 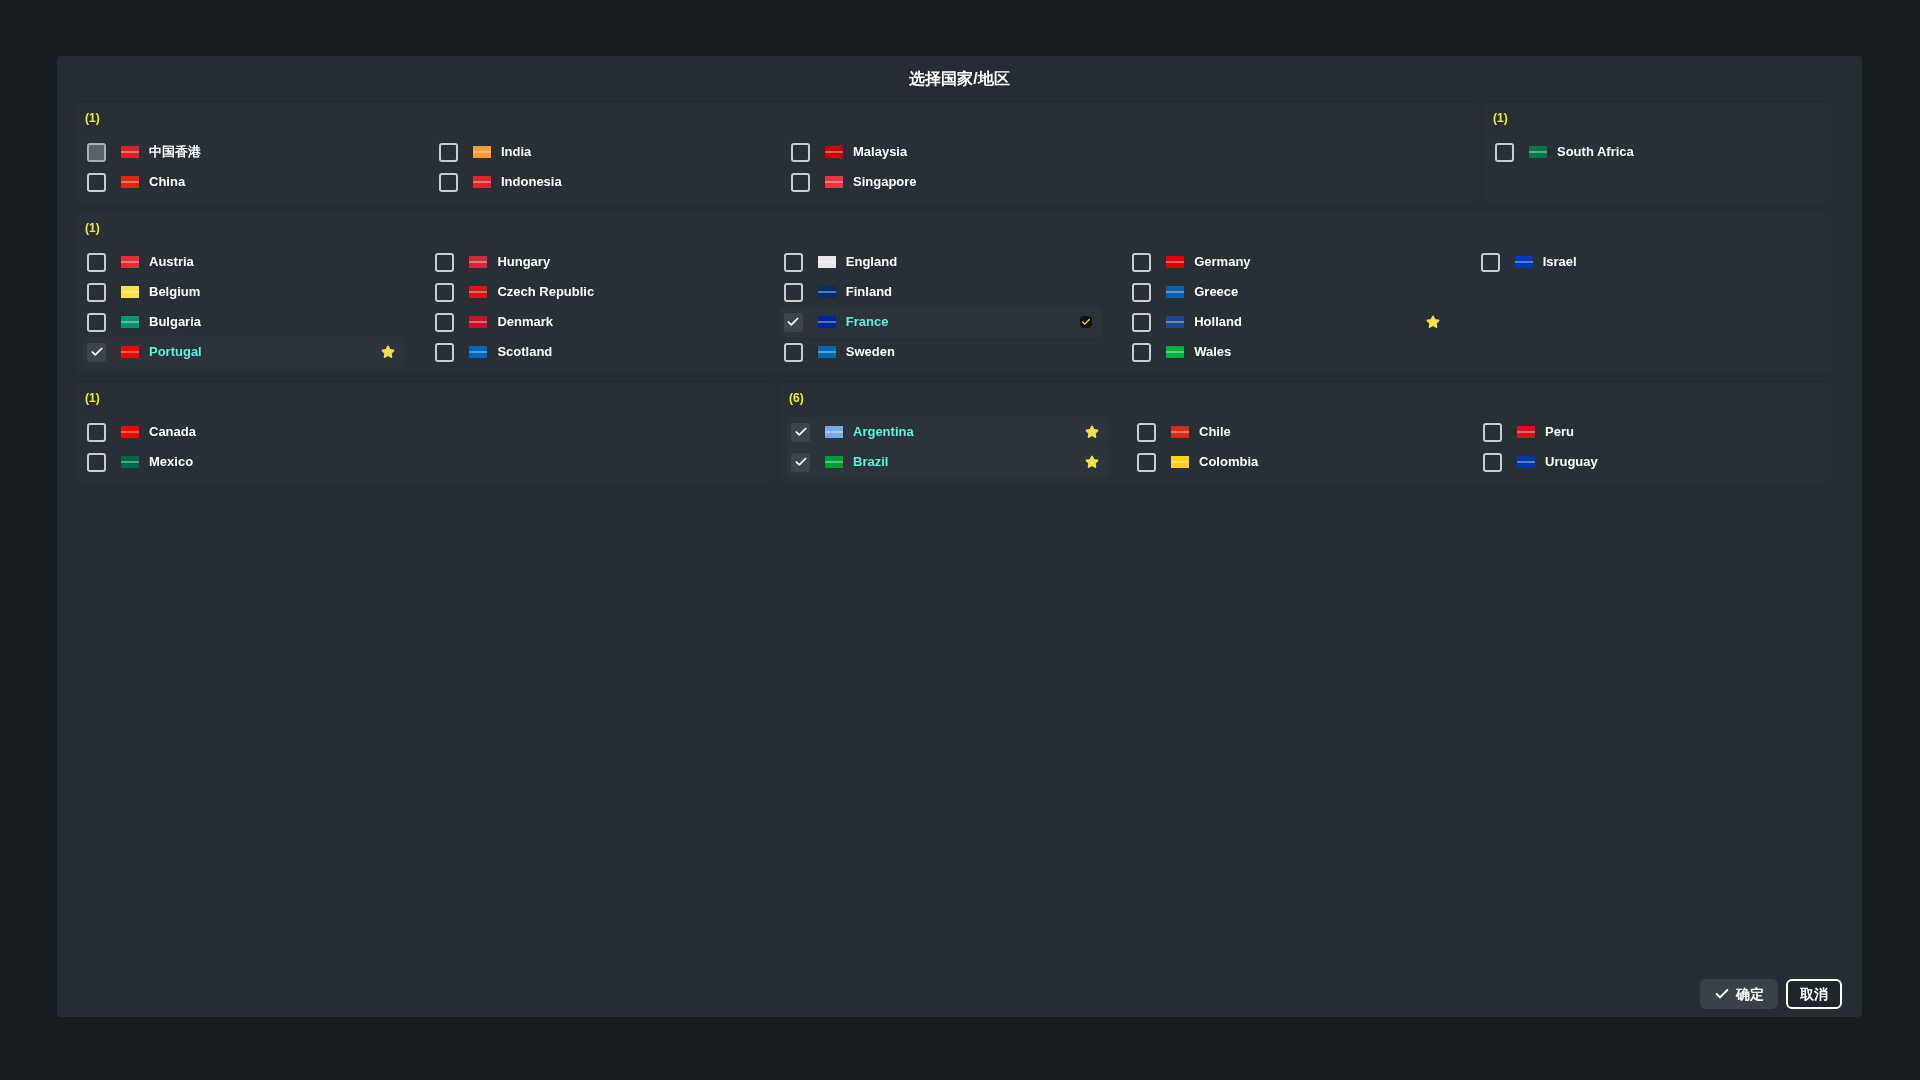 I want to click on country-row: Chile, so click(x=1294, y=432).